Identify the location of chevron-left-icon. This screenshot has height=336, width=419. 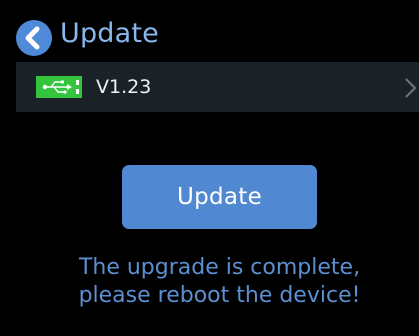
(32, 38).